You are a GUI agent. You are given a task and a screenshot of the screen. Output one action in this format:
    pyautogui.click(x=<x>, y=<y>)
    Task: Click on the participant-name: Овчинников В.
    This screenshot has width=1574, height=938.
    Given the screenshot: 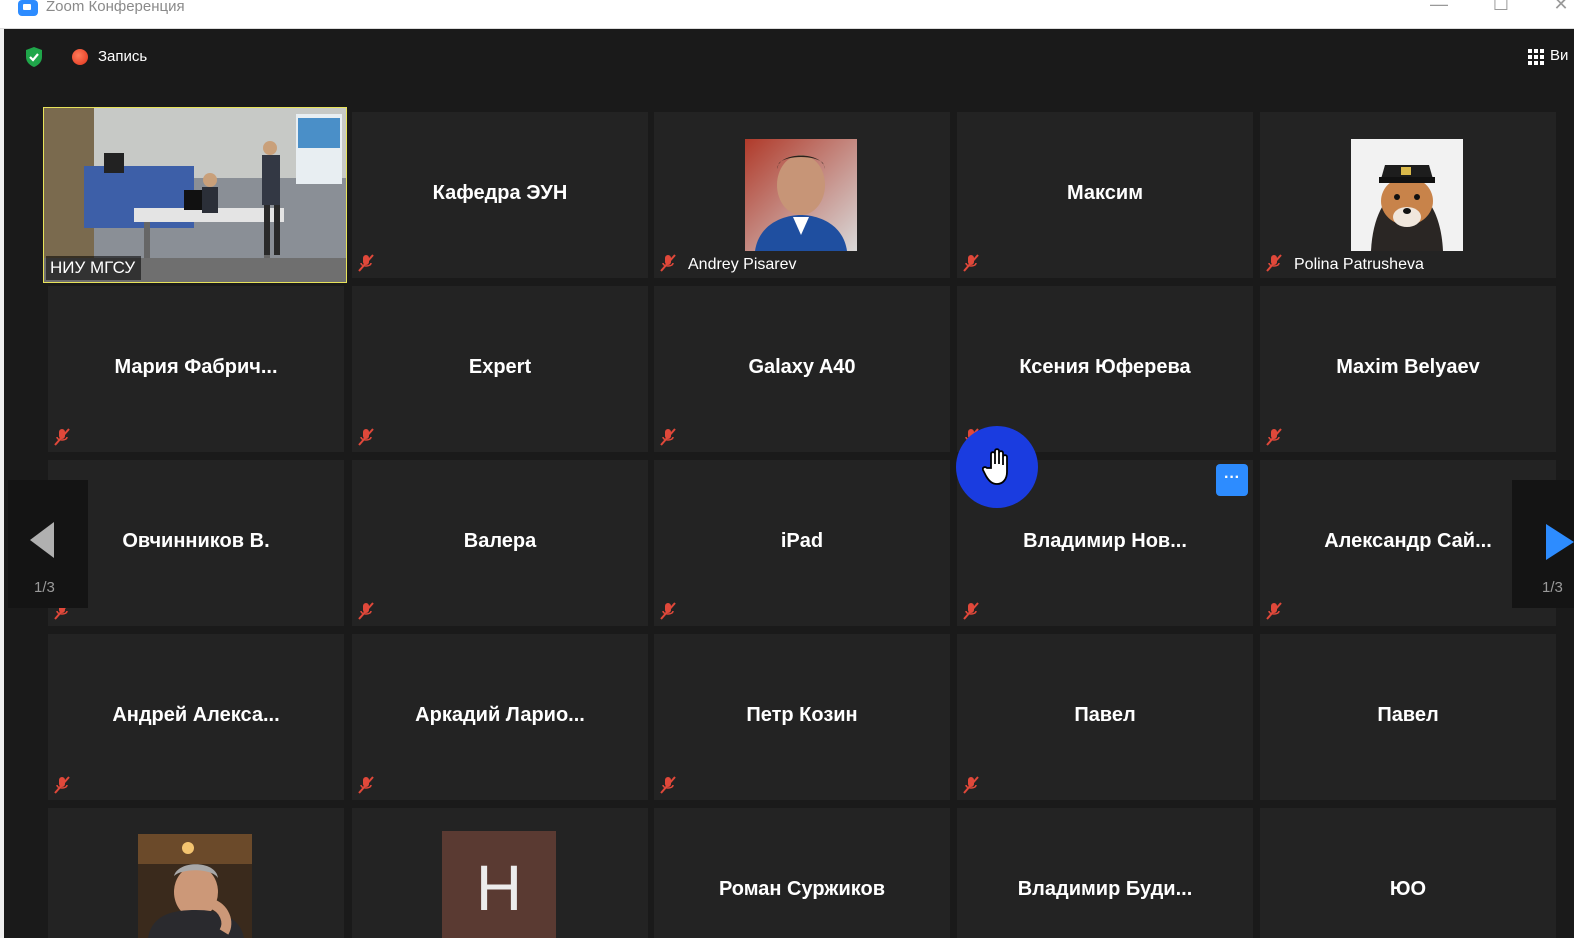 What is the action you would take?
    pyautogui.click(x=196, y=541)
    